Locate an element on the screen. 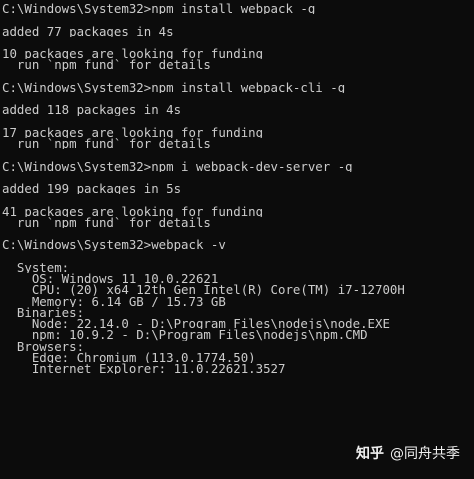 The image size is (474, 479). terminal-line: added 118 packages in 4s is located at coordinates (92, 110).